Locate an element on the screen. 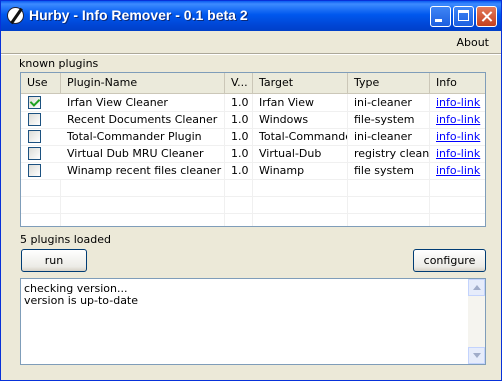 The image size is (502, 381). plugin-type: file-system is located at coordinates (389, 119).